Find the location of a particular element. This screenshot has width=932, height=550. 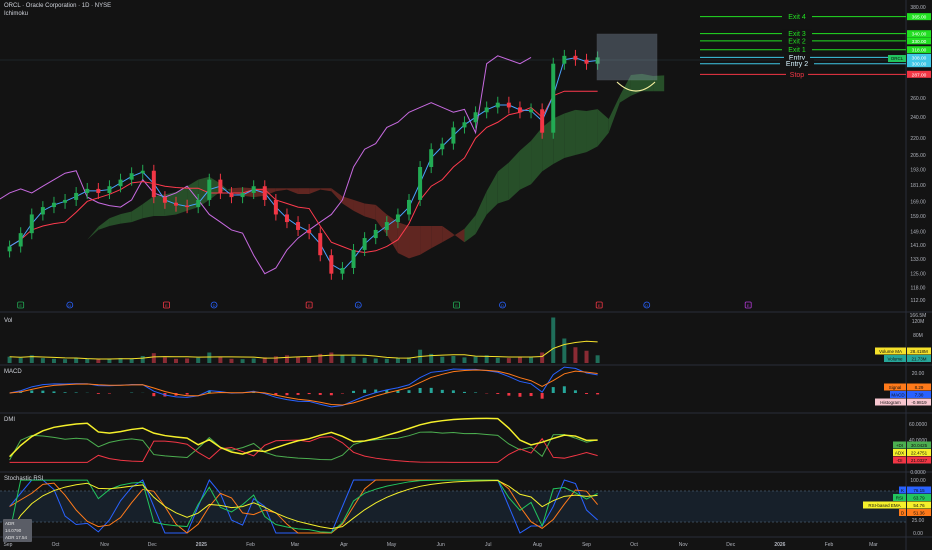

legend-value: -0.9819 is located at coordinates (919, 402).